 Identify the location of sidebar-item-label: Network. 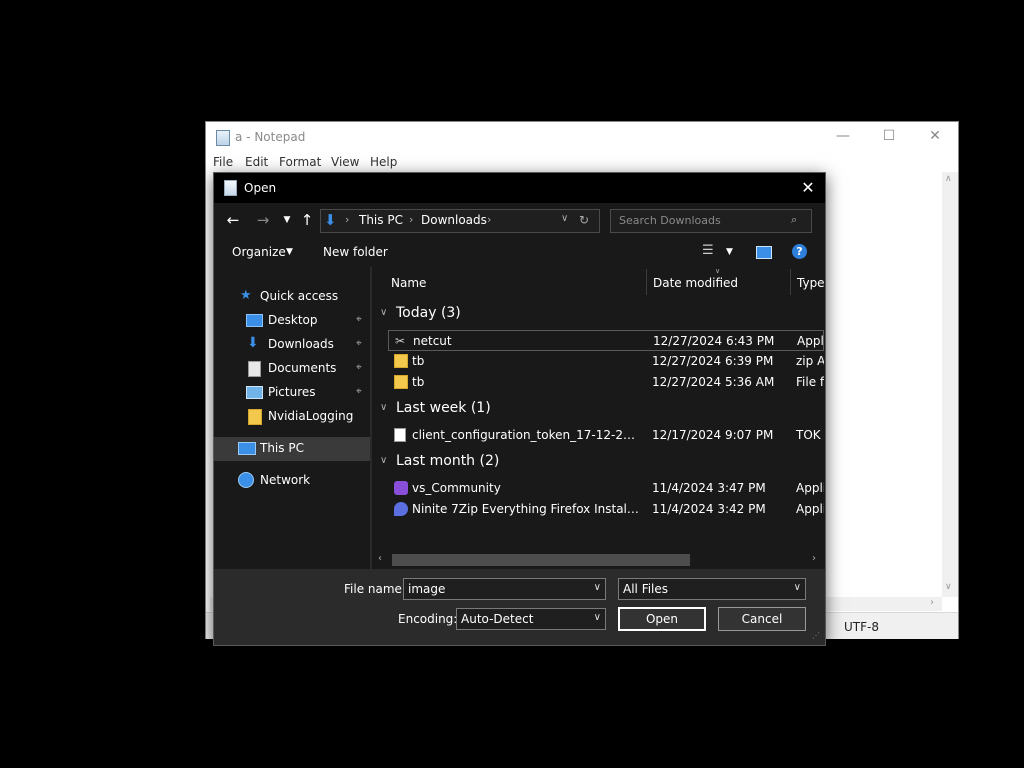
(285, 480).